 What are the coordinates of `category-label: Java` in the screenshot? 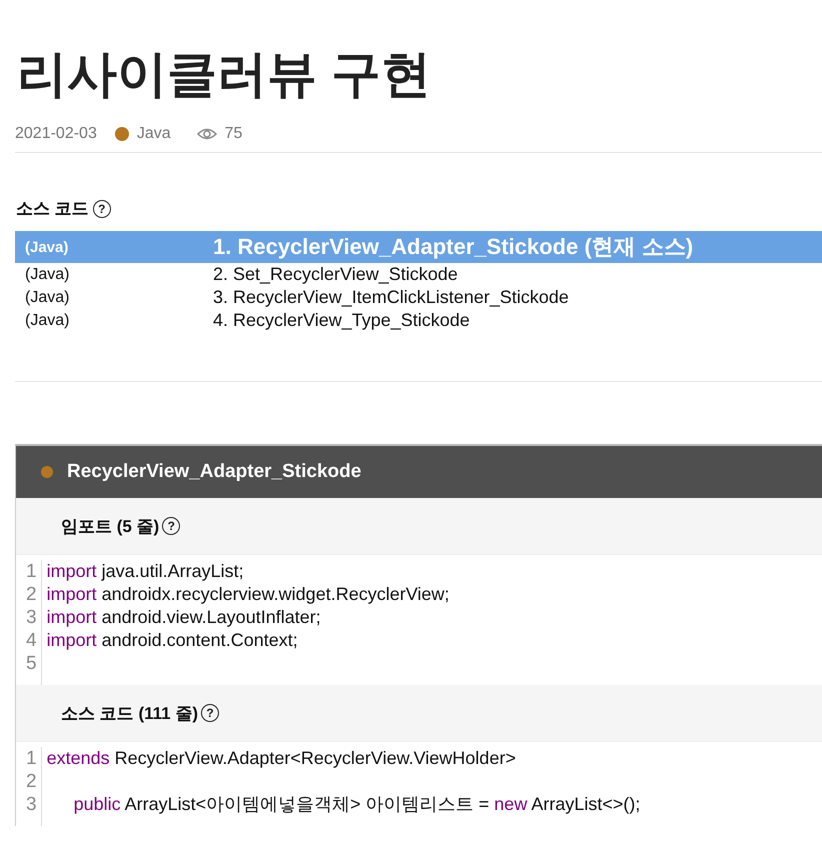 It's located at (153, 134).